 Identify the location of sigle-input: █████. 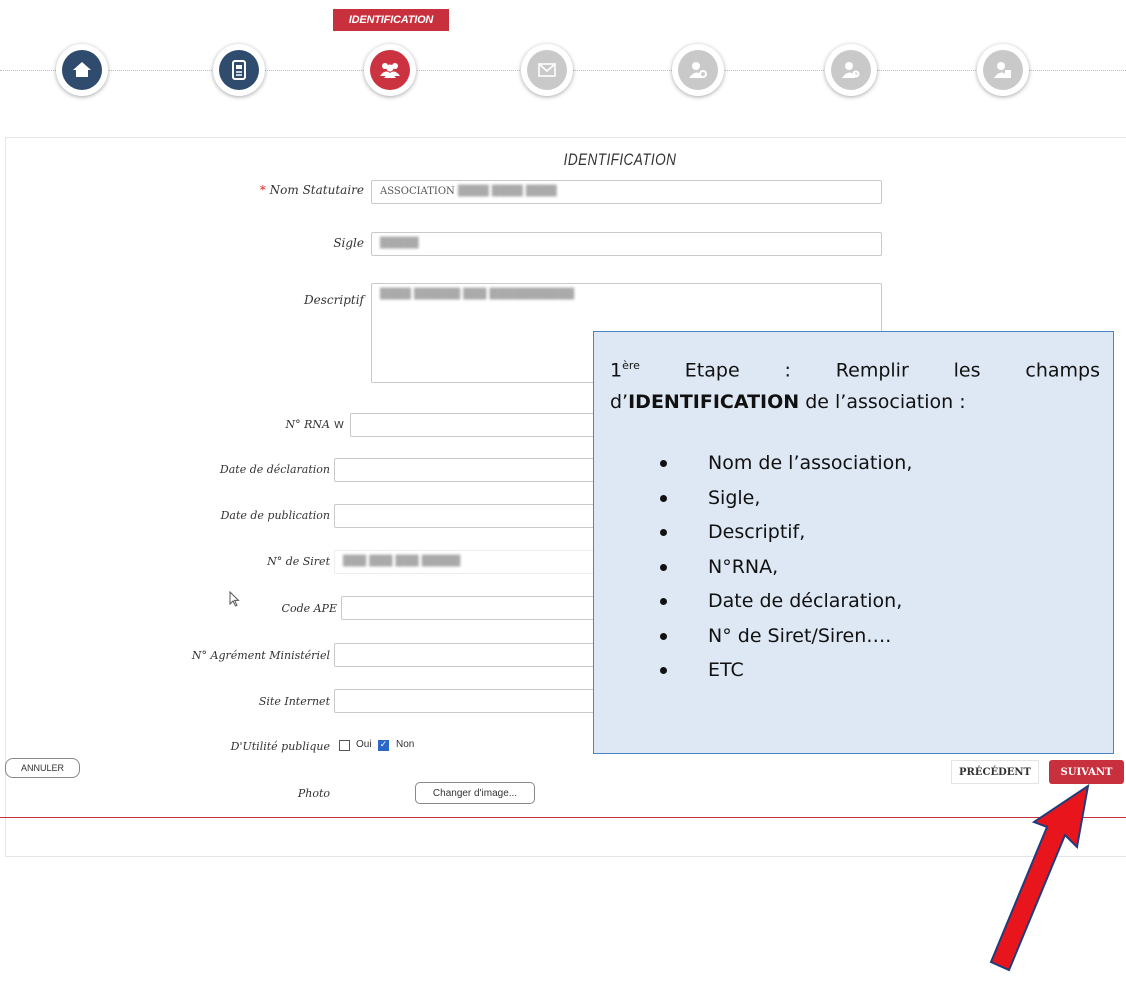
(626, 244).